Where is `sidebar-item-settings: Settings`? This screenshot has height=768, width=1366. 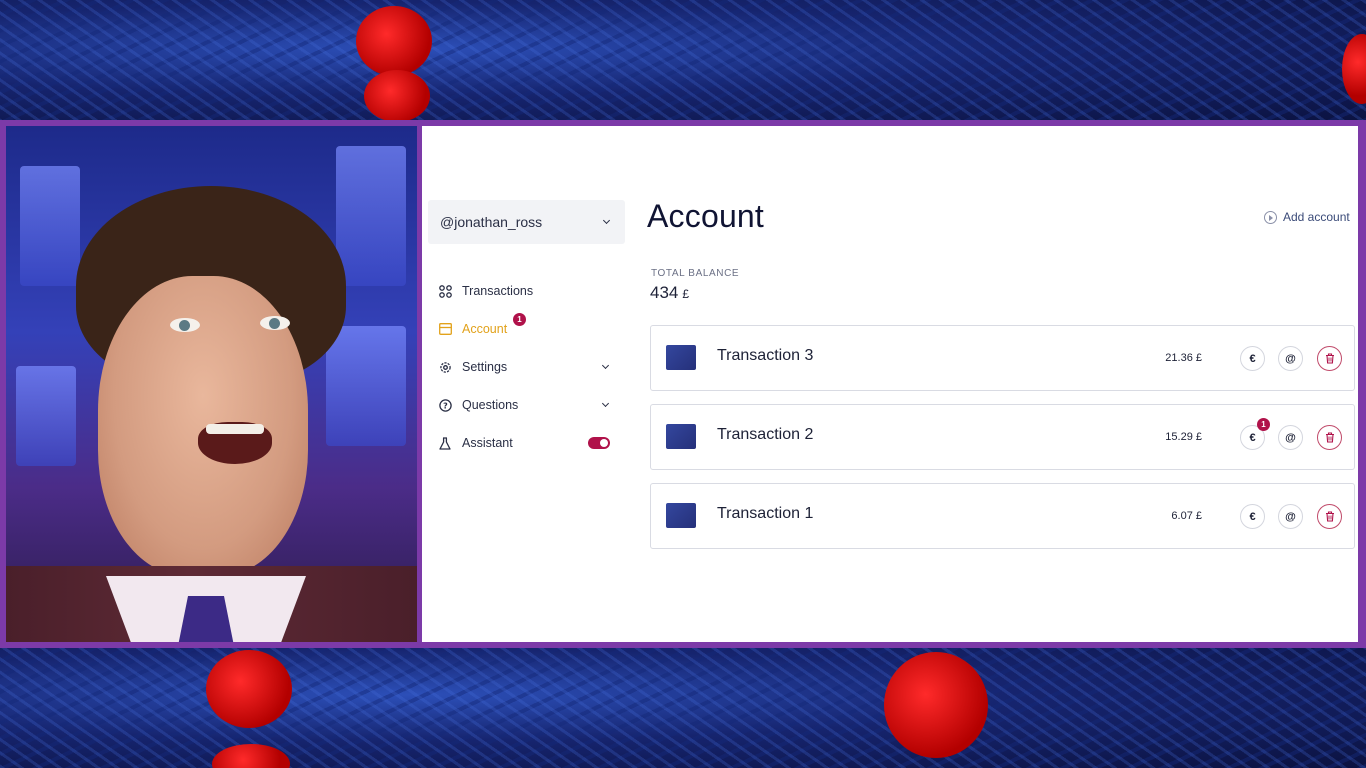
sidebar-item-settings: Settings is located at coordinates (524, 367).